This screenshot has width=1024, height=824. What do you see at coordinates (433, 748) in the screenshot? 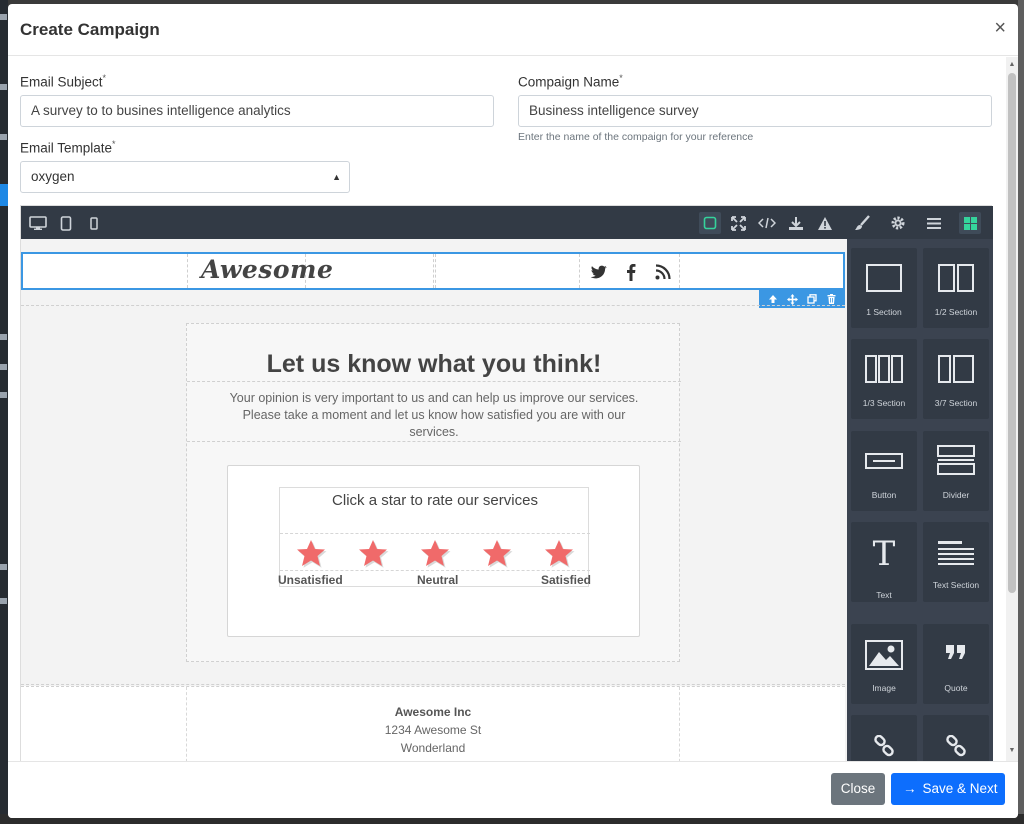
I see `footer-city: Wonderland` at bounding box center [433, 748].